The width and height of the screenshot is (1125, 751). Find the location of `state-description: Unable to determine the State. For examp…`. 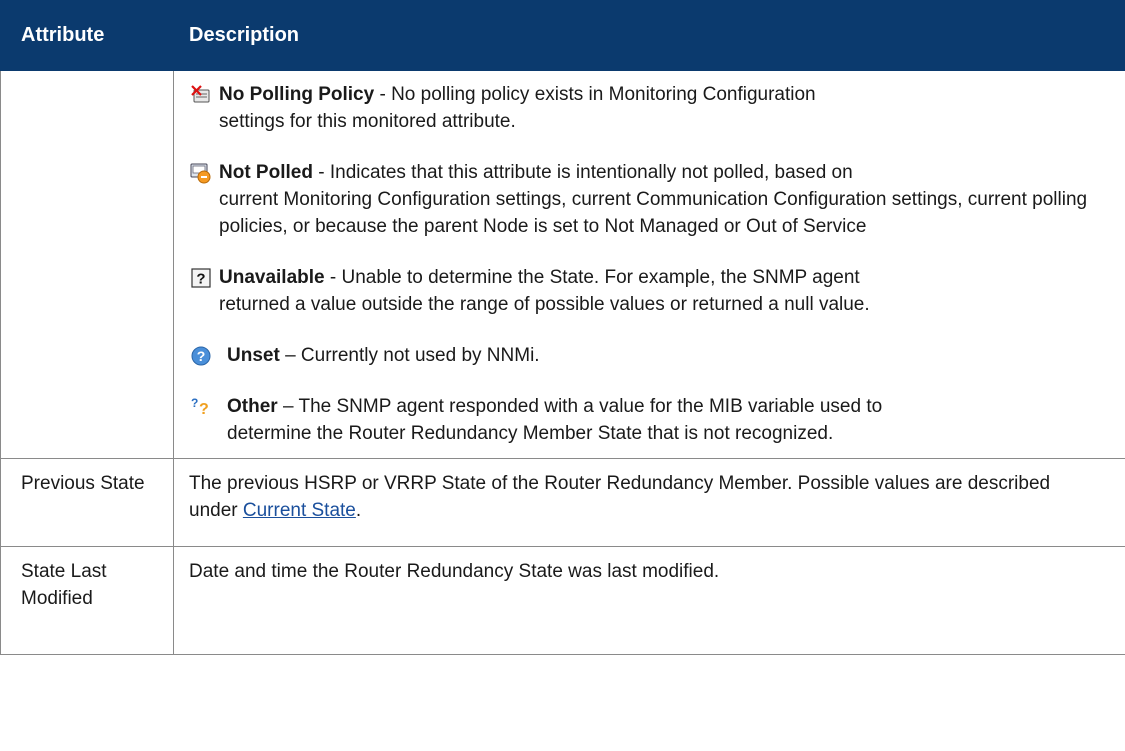

state-description: Unable to determine the State. For examp… is located at coordinates (600, 277).